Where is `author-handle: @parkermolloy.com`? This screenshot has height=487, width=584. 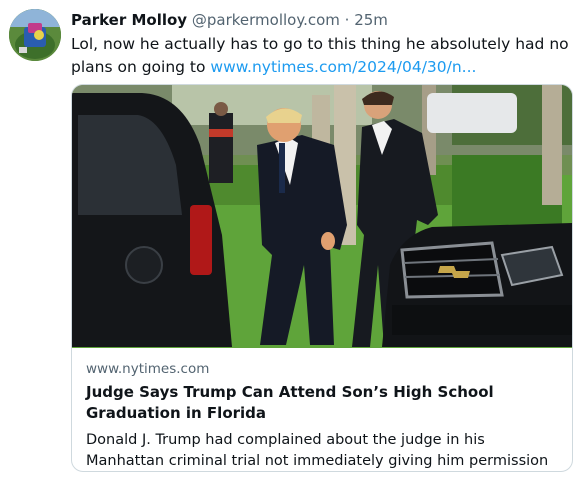
author-handle: @parkermolloy.com is located at coordinates (266, 20).